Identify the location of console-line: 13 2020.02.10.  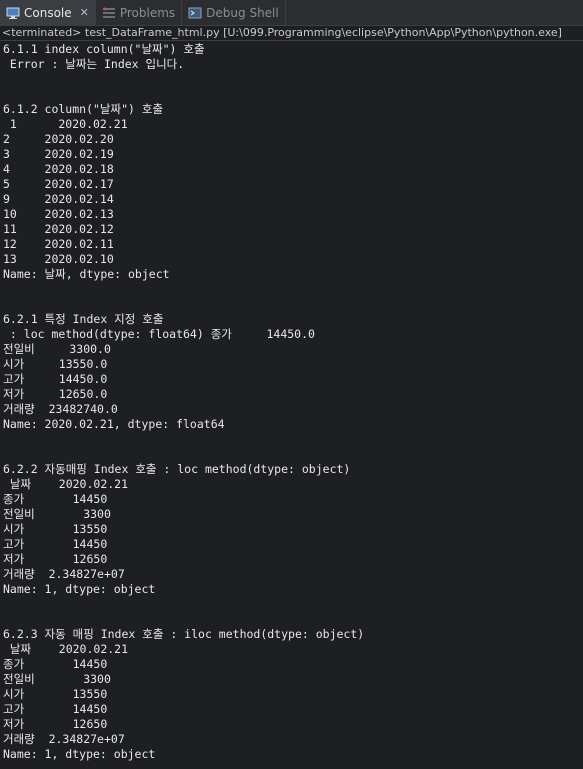
(58, 259).